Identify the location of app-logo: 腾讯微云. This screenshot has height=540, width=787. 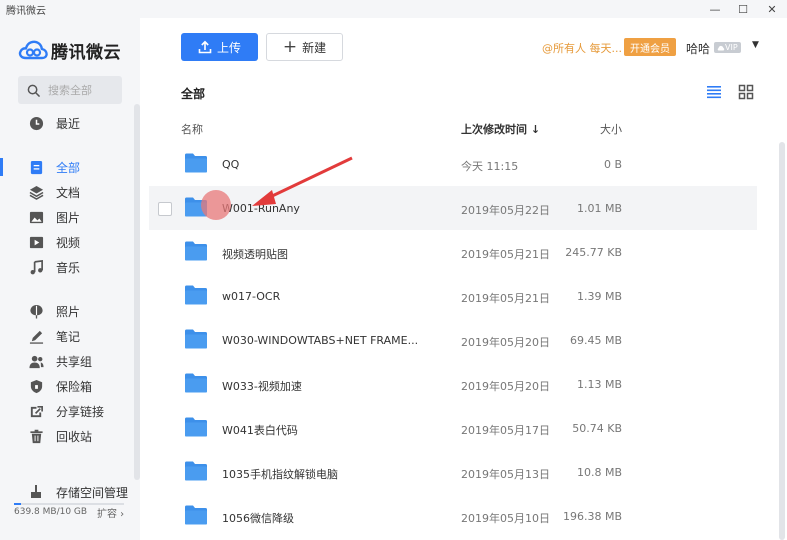
(69, 50).